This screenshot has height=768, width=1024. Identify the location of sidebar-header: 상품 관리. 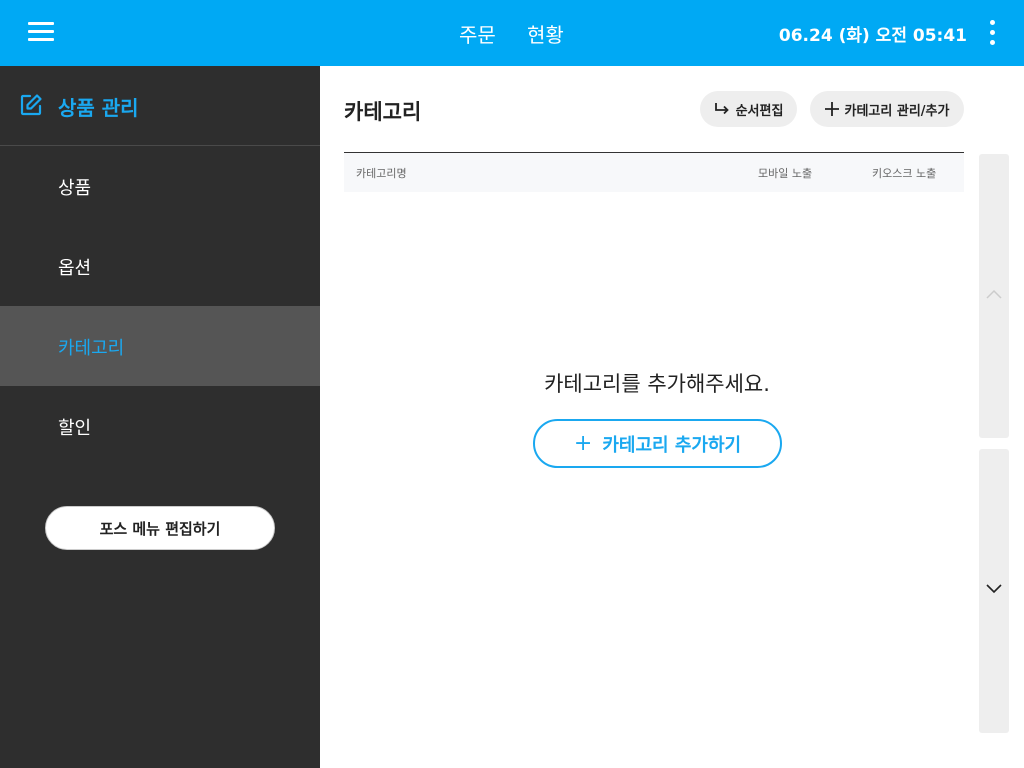
(160, 106).